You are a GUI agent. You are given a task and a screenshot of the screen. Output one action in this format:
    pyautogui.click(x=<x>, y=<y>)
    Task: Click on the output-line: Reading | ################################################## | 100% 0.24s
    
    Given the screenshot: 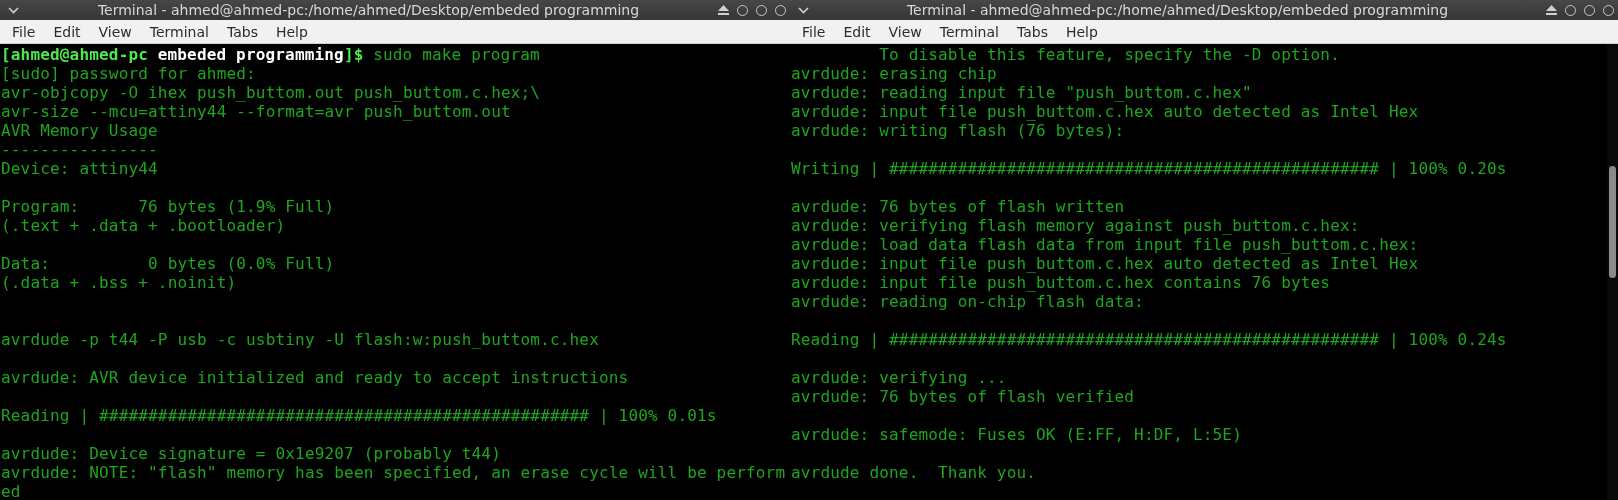 What is the action you would take?
    pyautogui.click(x=1149, y=339)
    